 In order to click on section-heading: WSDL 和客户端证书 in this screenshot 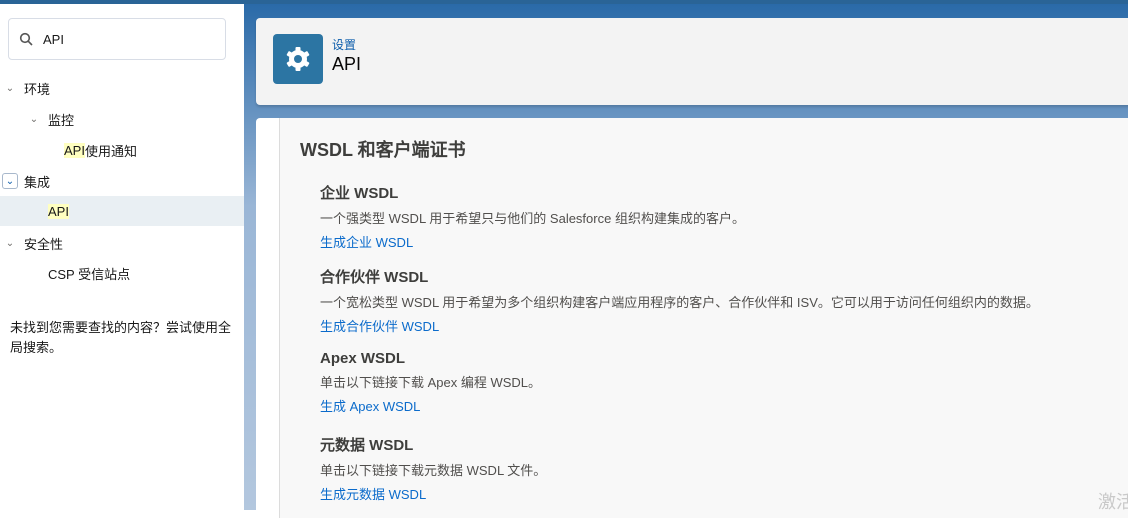, I will do `click(383, 150)`.